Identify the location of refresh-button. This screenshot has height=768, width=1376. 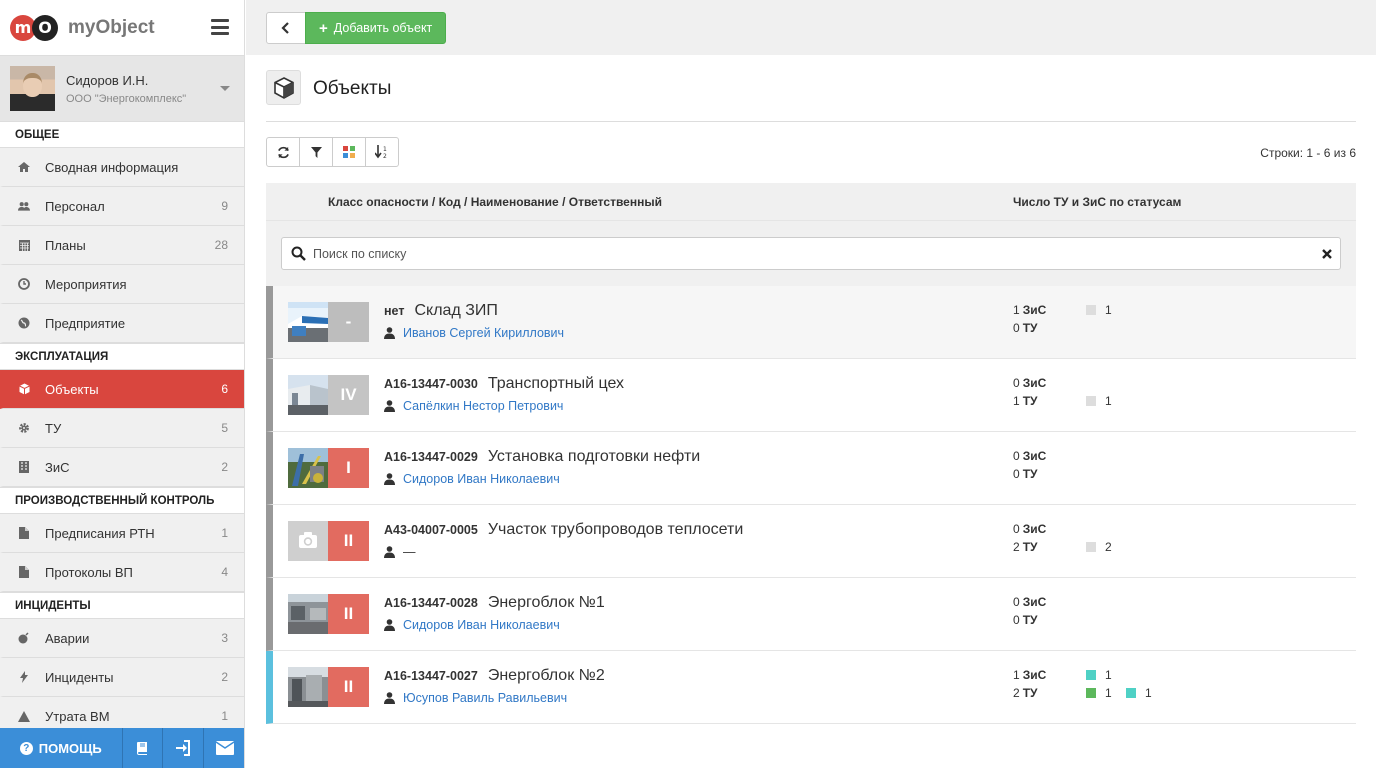
(283, 152).